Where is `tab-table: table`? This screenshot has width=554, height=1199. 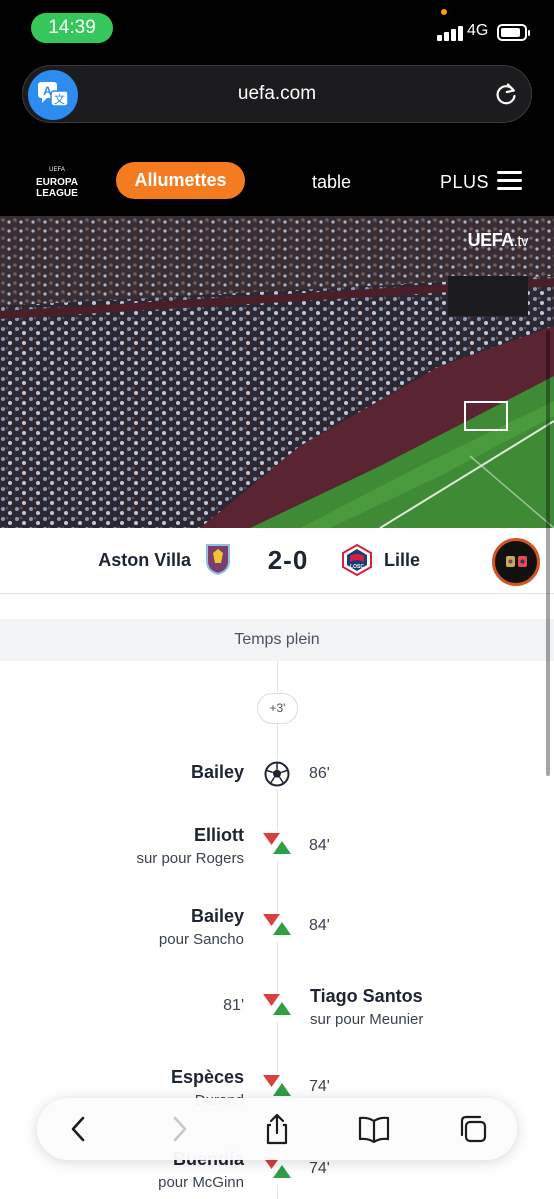 tab-table: table is located at coordinates (331, 182).